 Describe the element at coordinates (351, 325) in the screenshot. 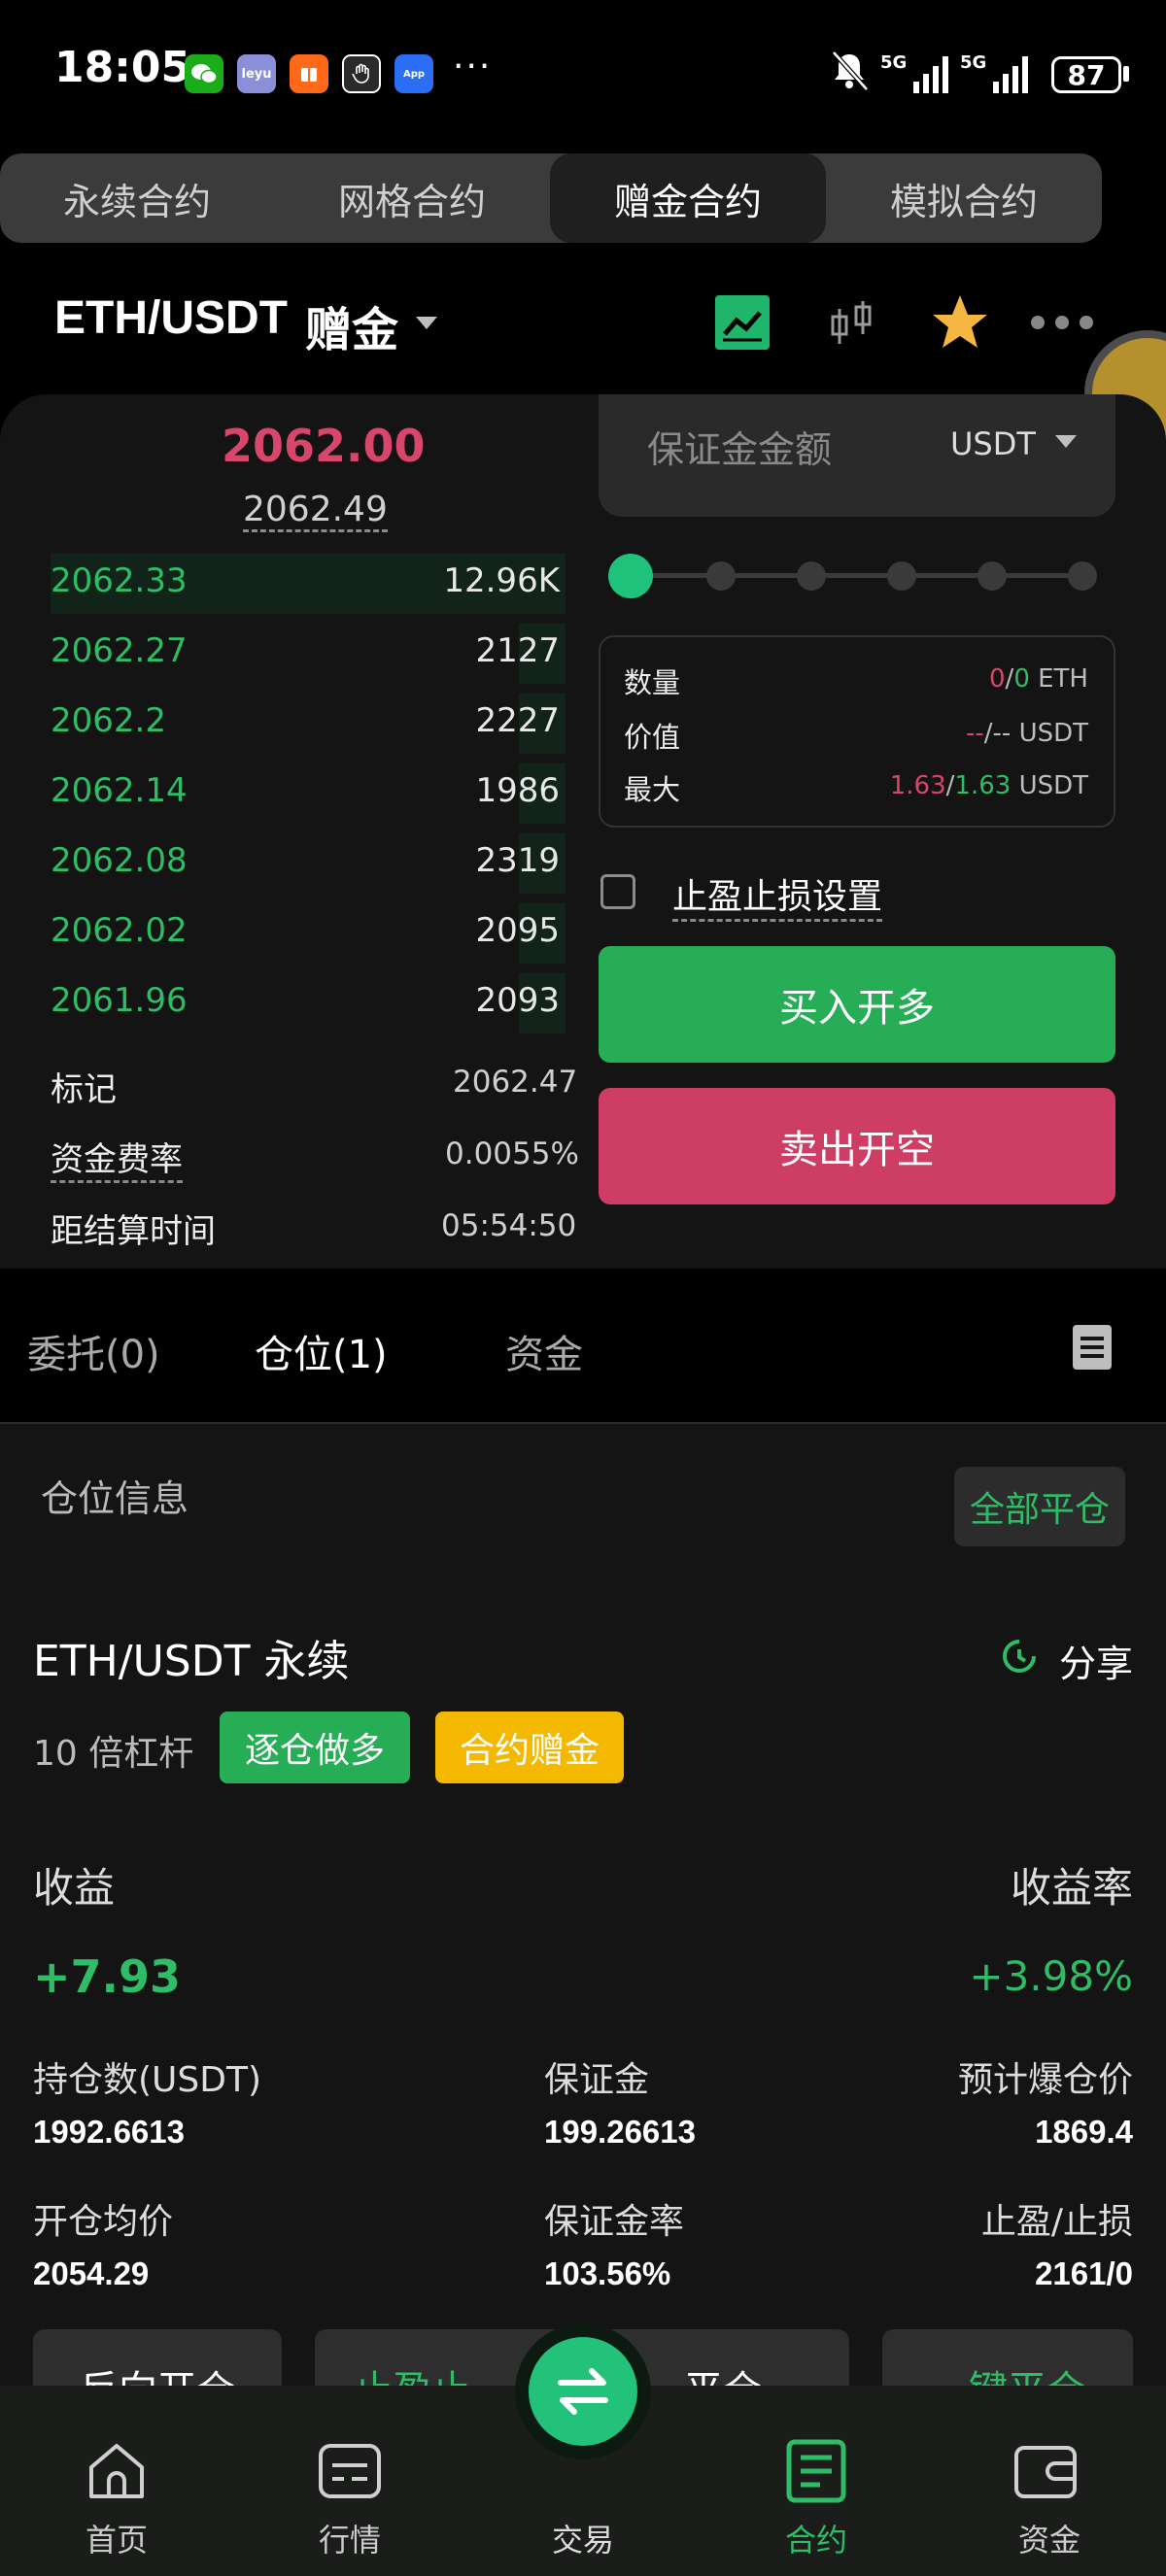

I see `pair-tag: 赠金` at that location.